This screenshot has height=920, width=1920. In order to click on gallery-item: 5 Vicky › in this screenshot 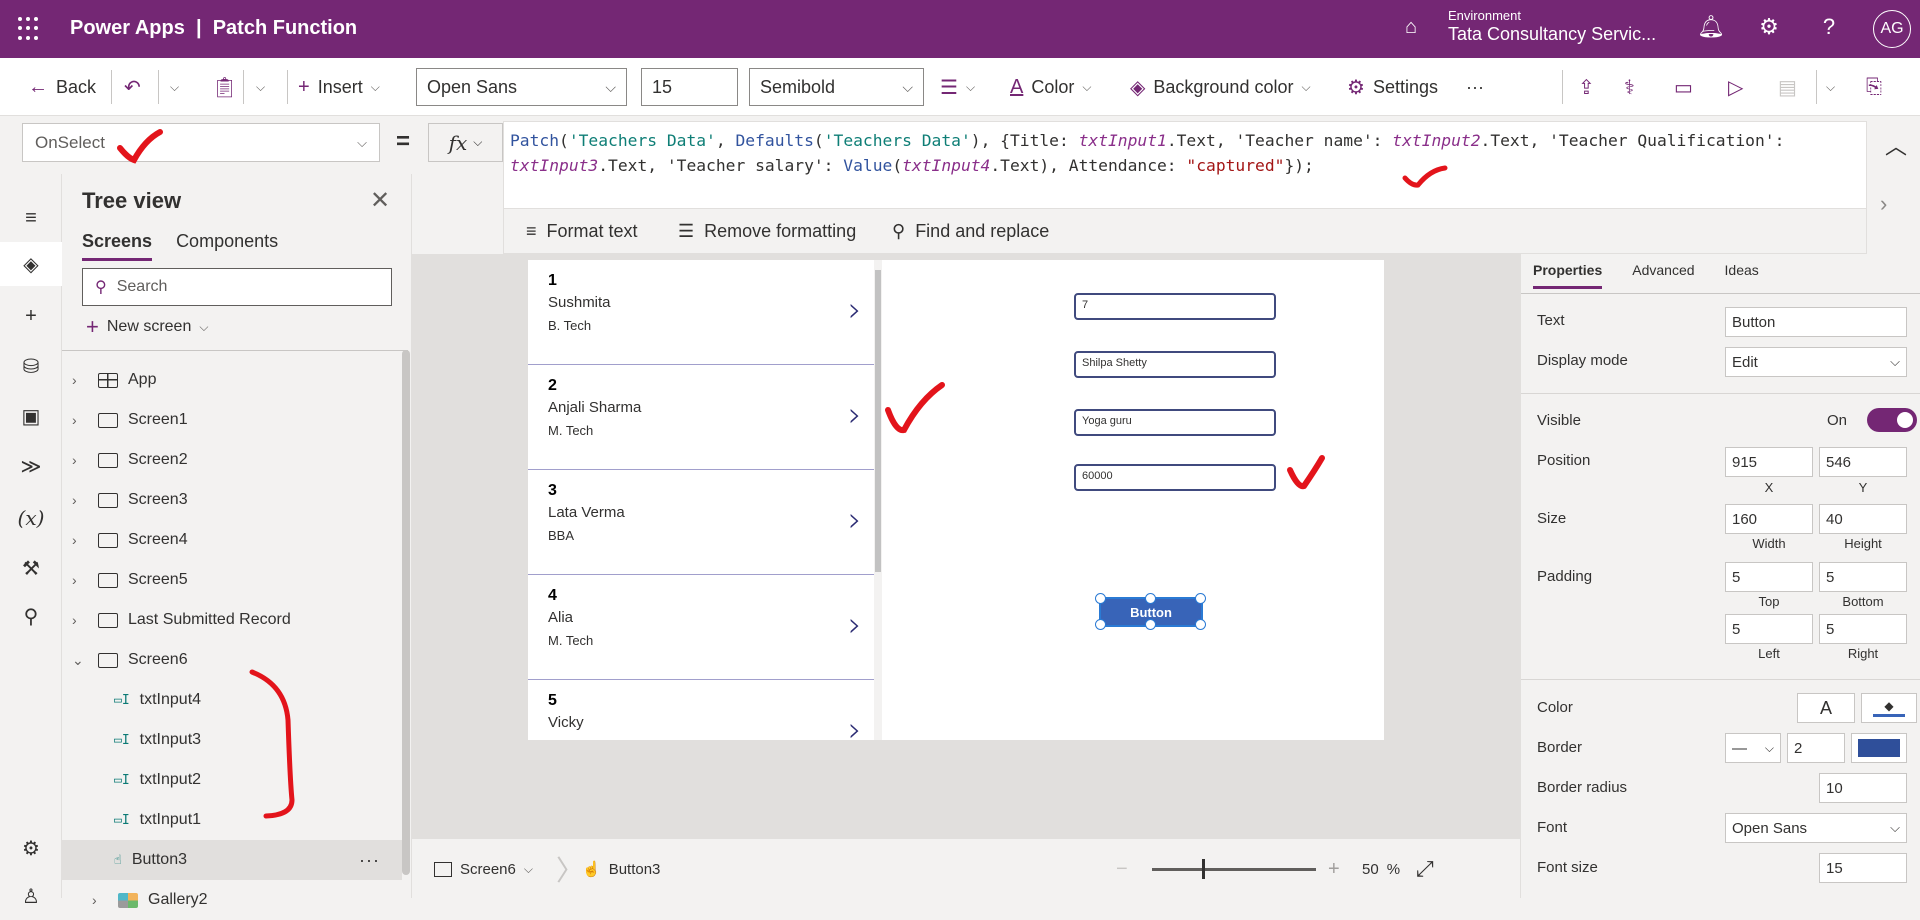, I will do `click(701, 710)`.